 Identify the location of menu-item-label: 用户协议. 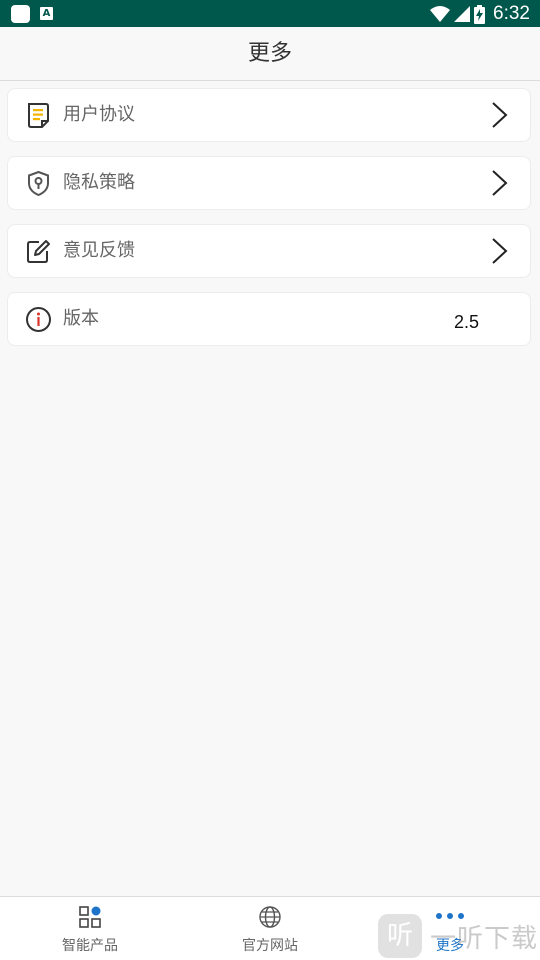
(99, 114).